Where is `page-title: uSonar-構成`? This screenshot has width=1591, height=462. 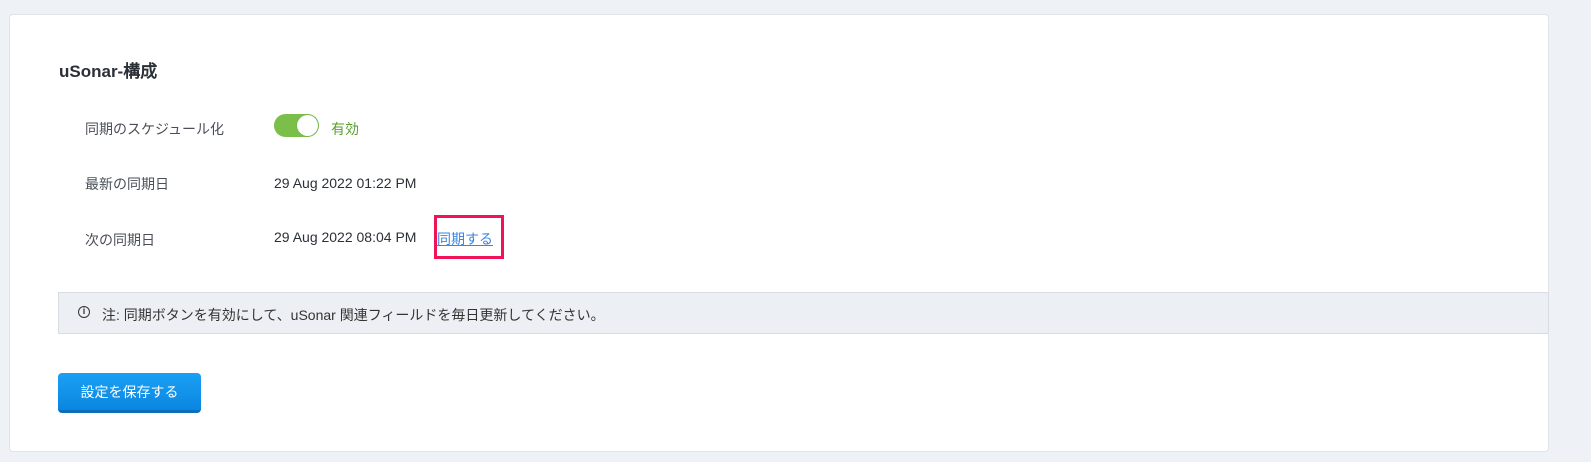
page-title: uSonar-構成 is located at coordinates (108, 71).